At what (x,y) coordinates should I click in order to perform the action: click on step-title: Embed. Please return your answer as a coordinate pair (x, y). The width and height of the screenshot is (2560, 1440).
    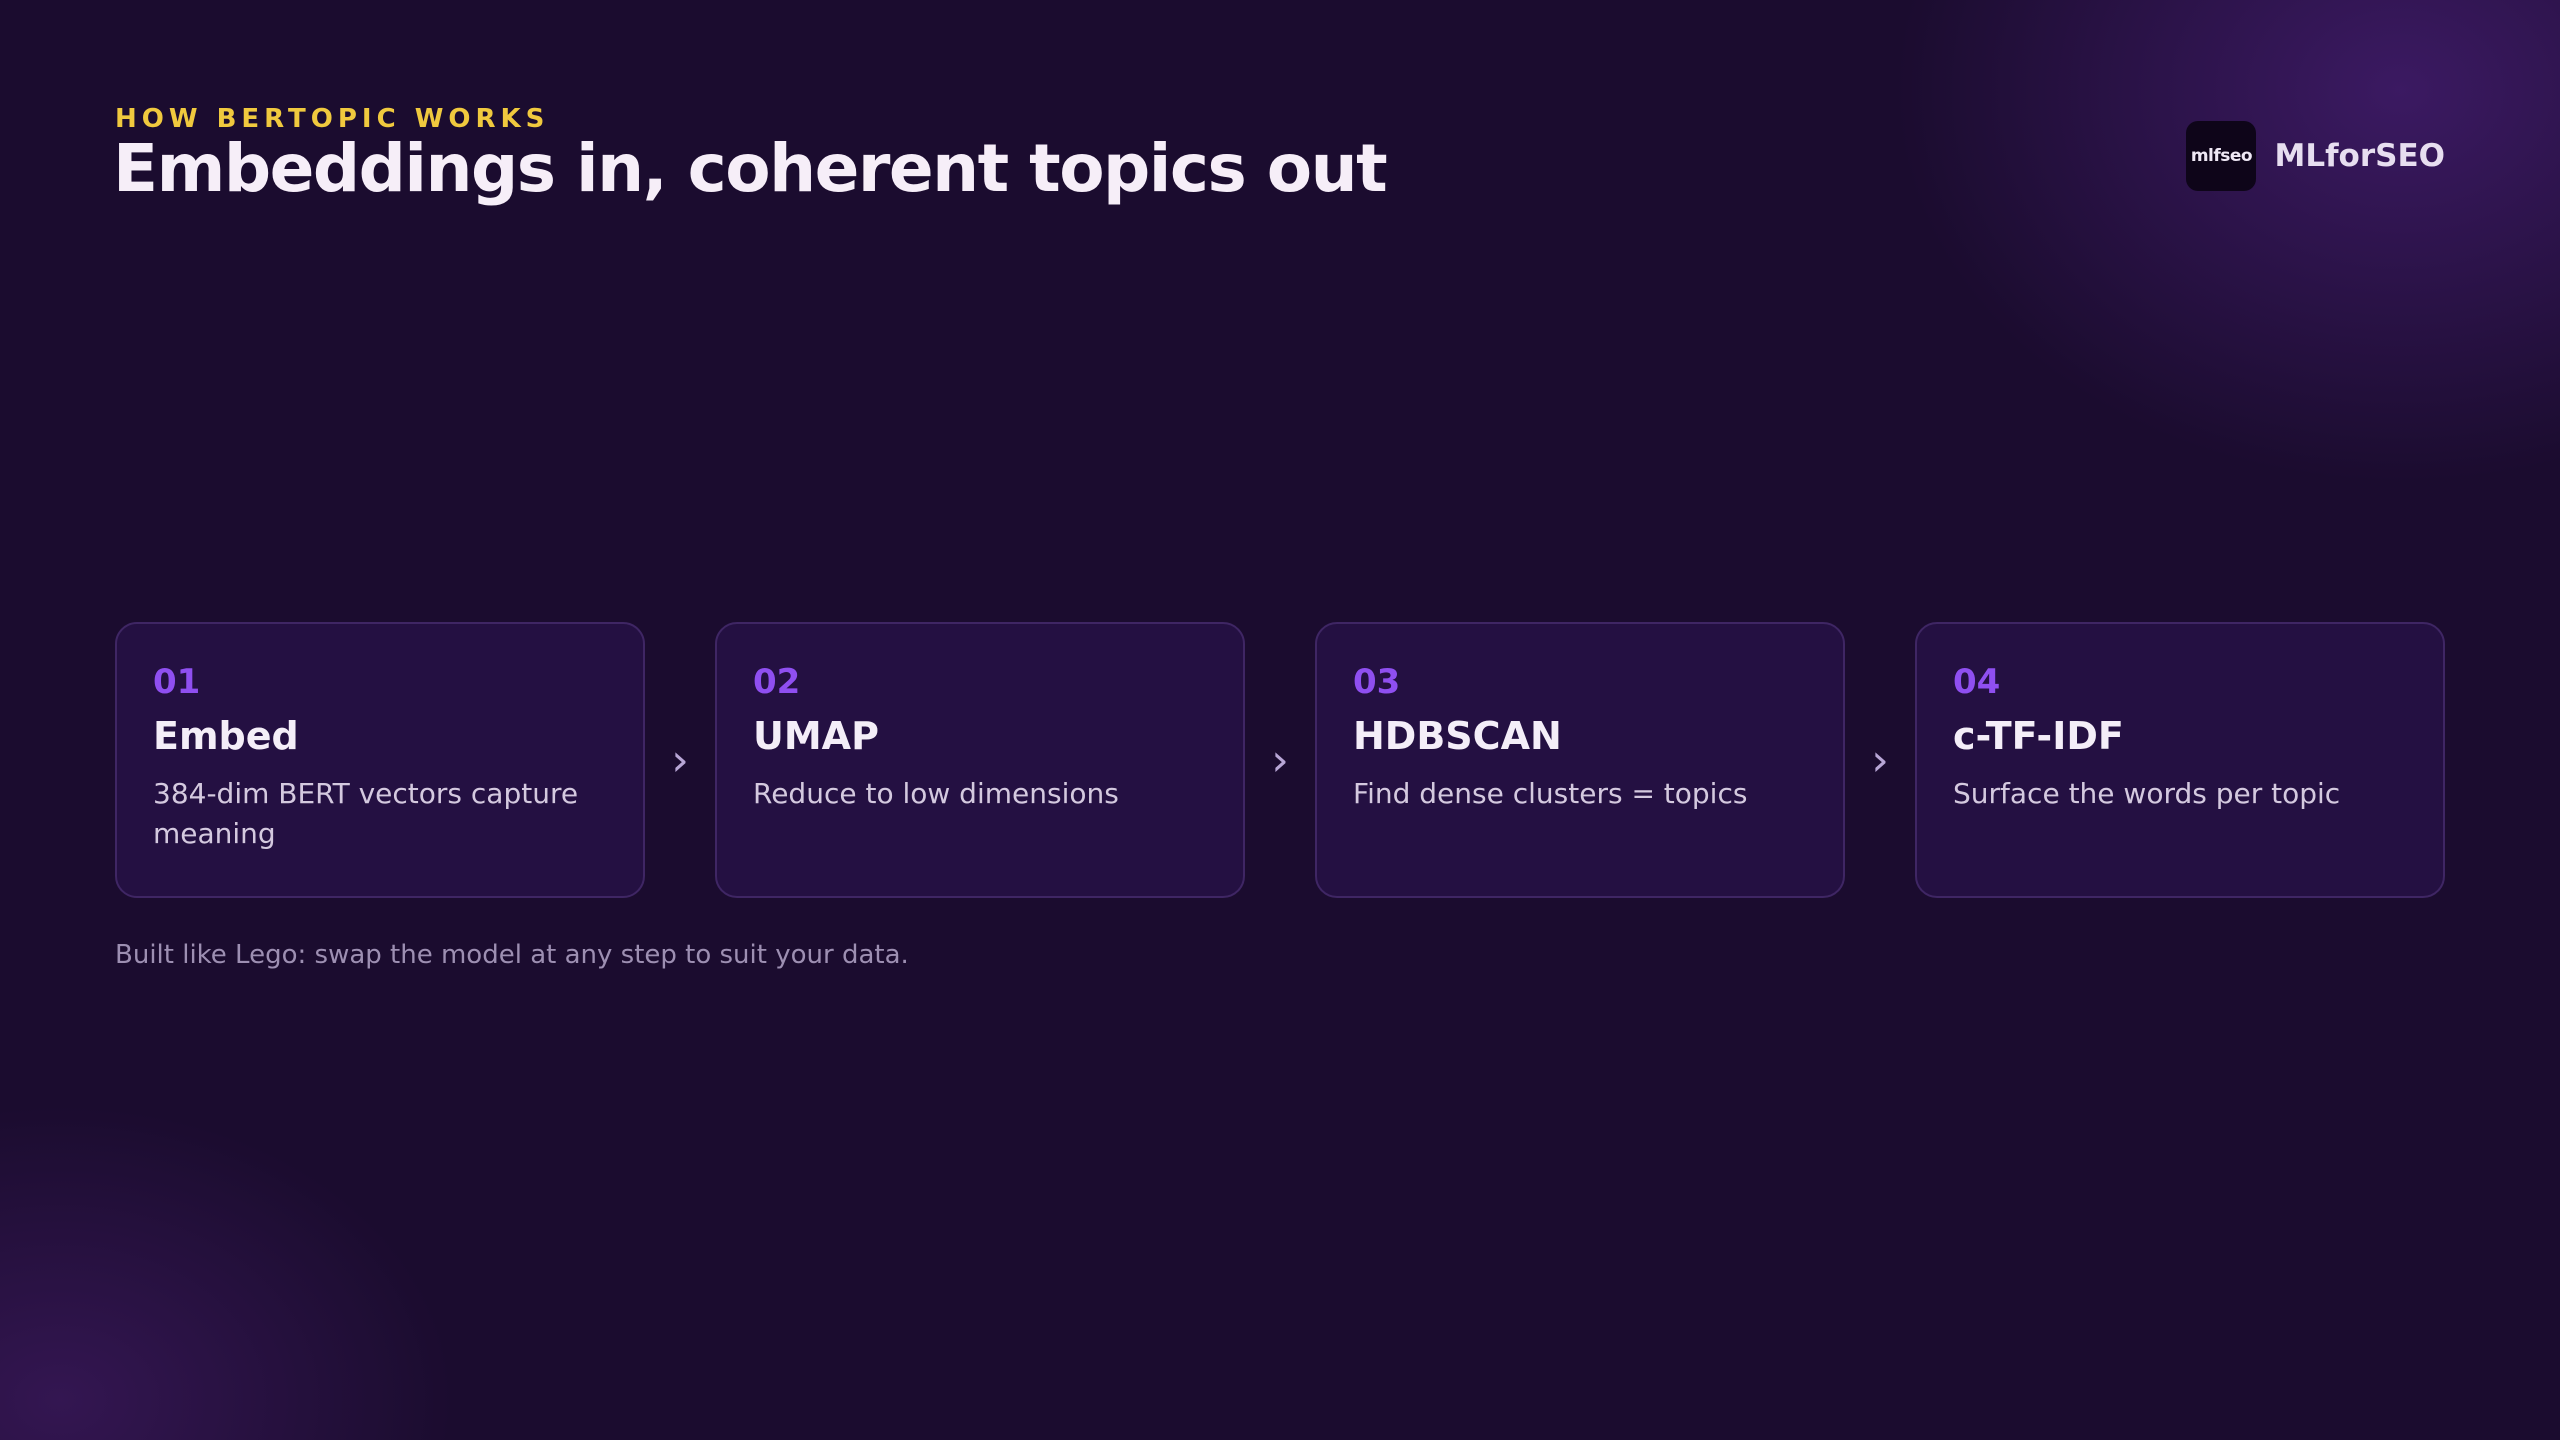
    Looking at the image, I should click on (226, 736).